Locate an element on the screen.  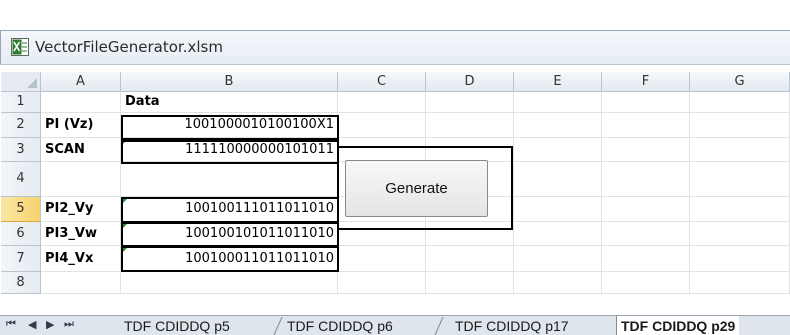
cell-b6: 100100101011011010 is located at coordinates (229, 234).